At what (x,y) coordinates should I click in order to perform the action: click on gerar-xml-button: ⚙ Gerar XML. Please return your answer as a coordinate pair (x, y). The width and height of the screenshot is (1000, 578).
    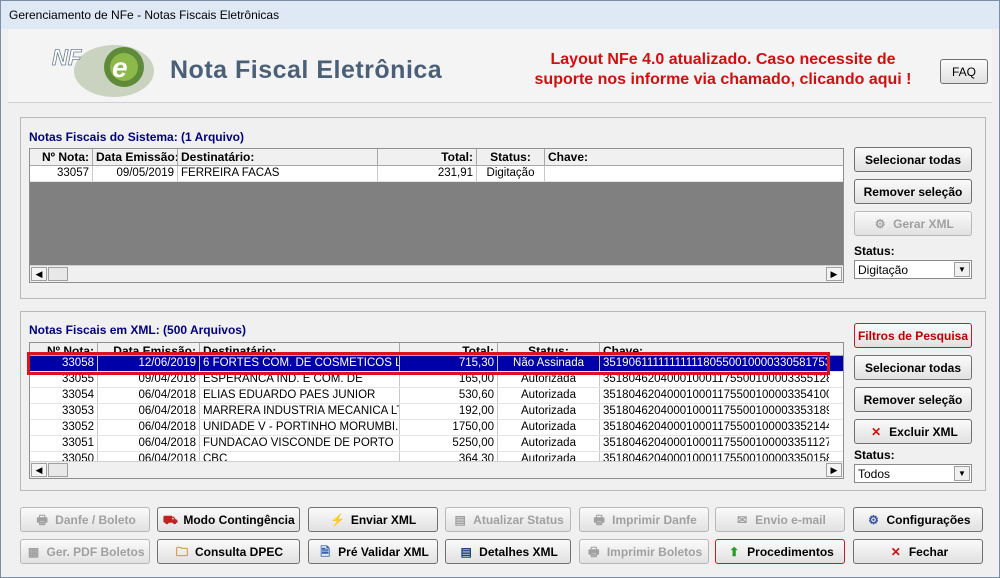
    Looking at the image, I should click on (913, 223).